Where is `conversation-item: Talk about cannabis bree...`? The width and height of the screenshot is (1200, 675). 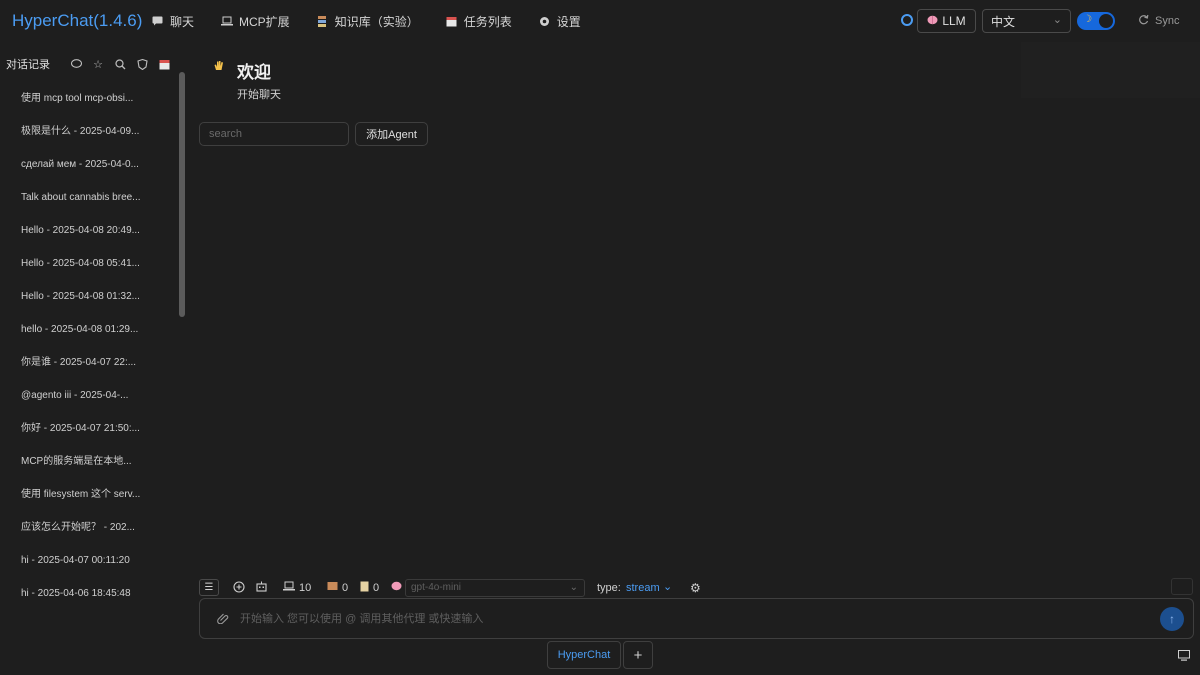
conversation-item: Talk about cannabis bree... is located at coordinates (93, 197).